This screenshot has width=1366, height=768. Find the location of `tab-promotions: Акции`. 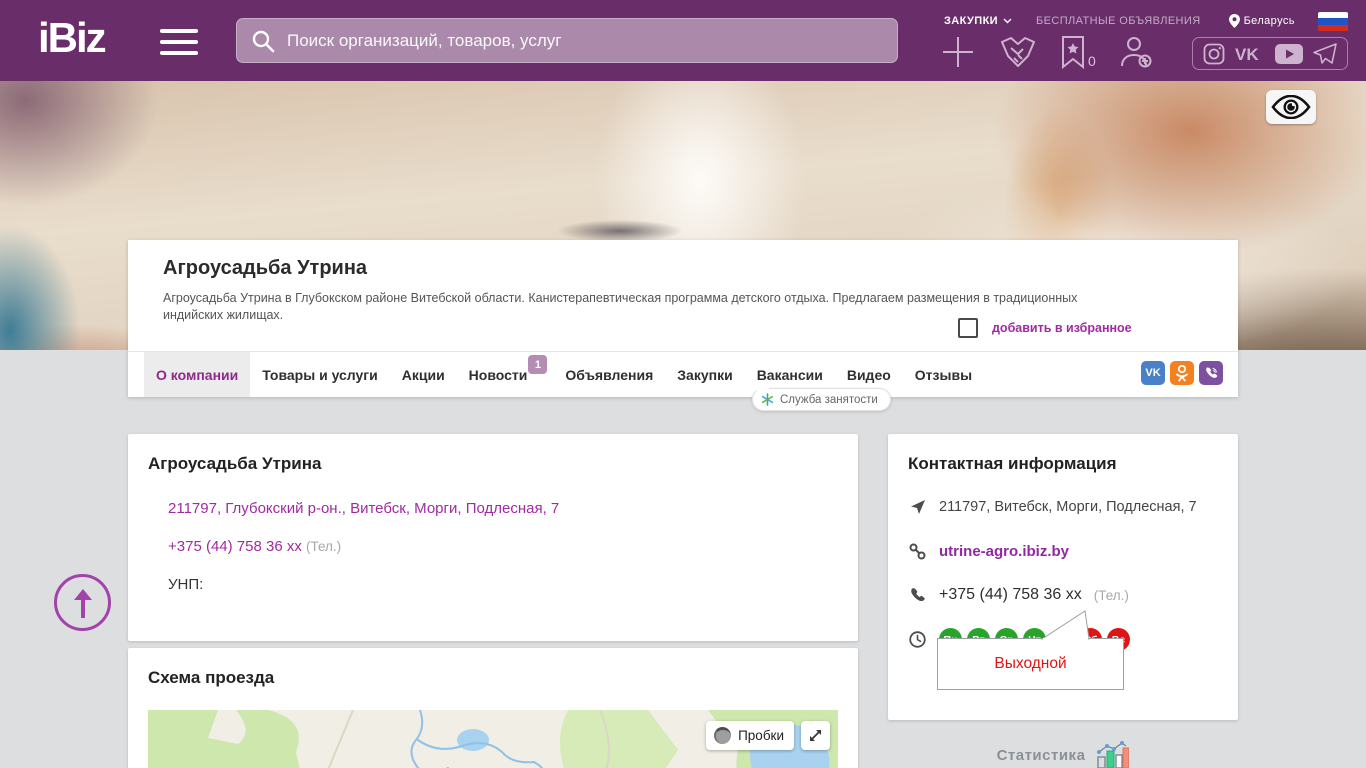

tab-promotions: Акции is located at coordinates (423, 374).